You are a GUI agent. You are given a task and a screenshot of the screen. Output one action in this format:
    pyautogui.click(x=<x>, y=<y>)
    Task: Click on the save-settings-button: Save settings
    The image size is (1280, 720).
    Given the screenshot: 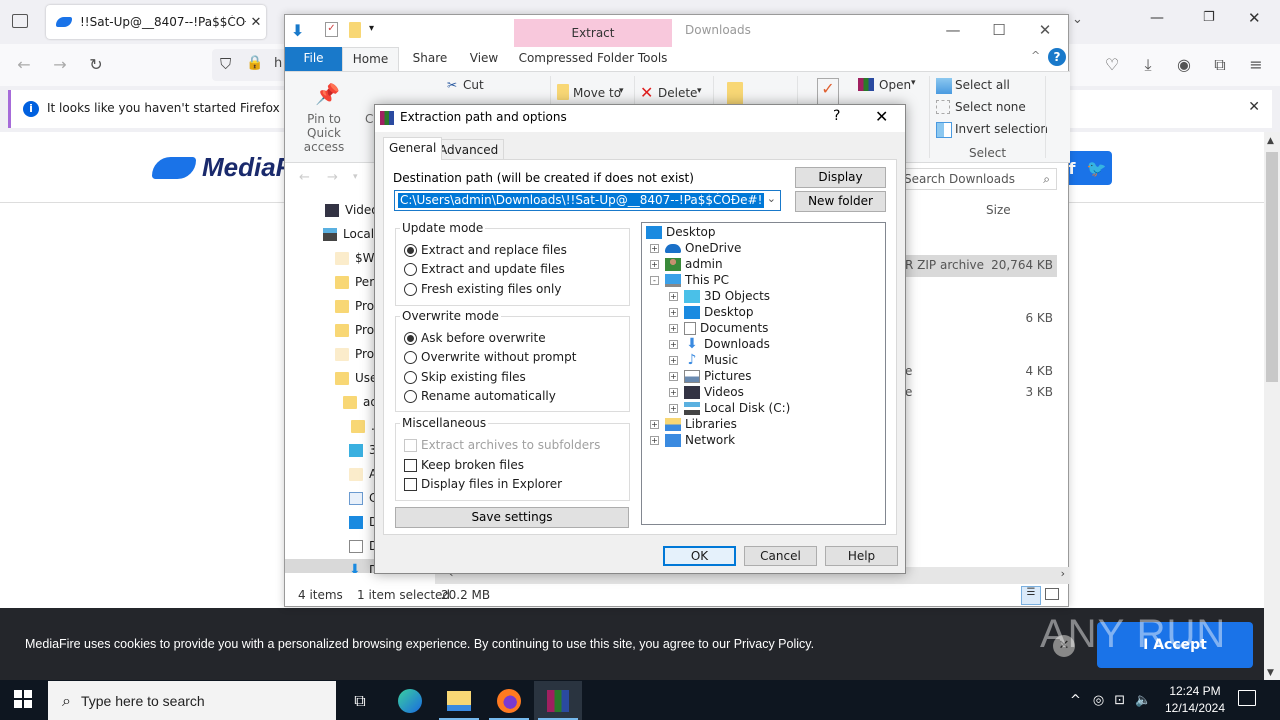 What is the action you would take?
    pyautogui.click(x=512, y=517)
    